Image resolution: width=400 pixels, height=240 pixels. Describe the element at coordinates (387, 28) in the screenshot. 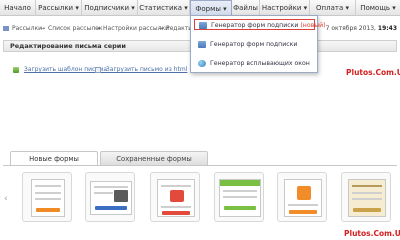

I see `time-text: 19:43` at that location.